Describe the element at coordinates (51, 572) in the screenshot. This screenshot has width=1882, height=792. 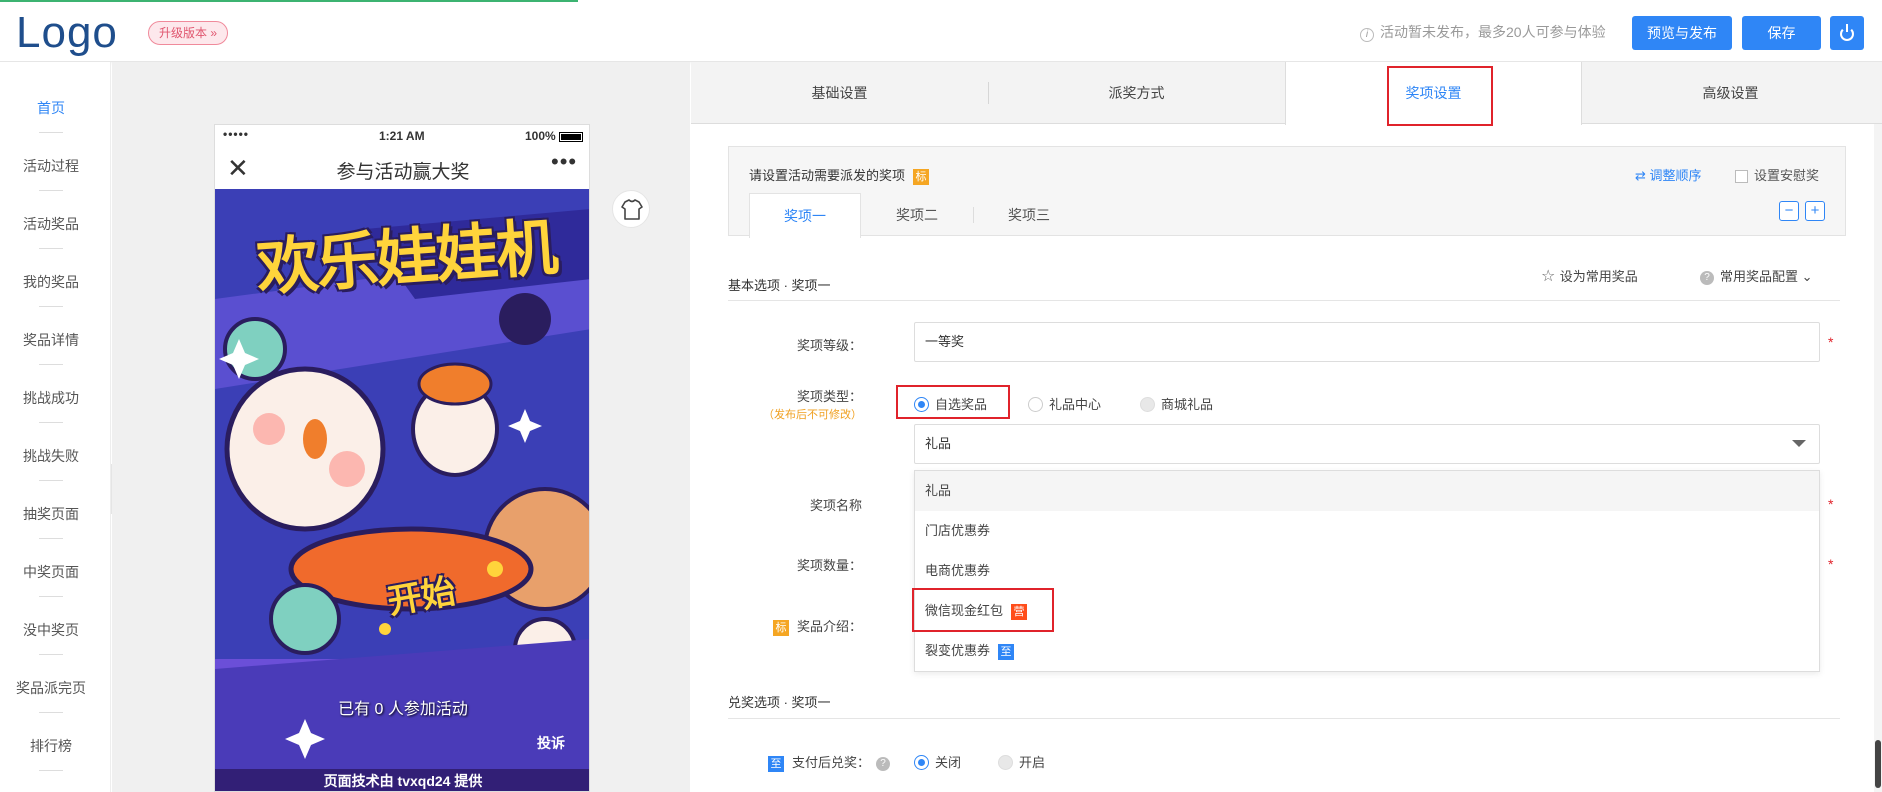
I see `sidebar-item-win-page: 中奖页面` at that location.